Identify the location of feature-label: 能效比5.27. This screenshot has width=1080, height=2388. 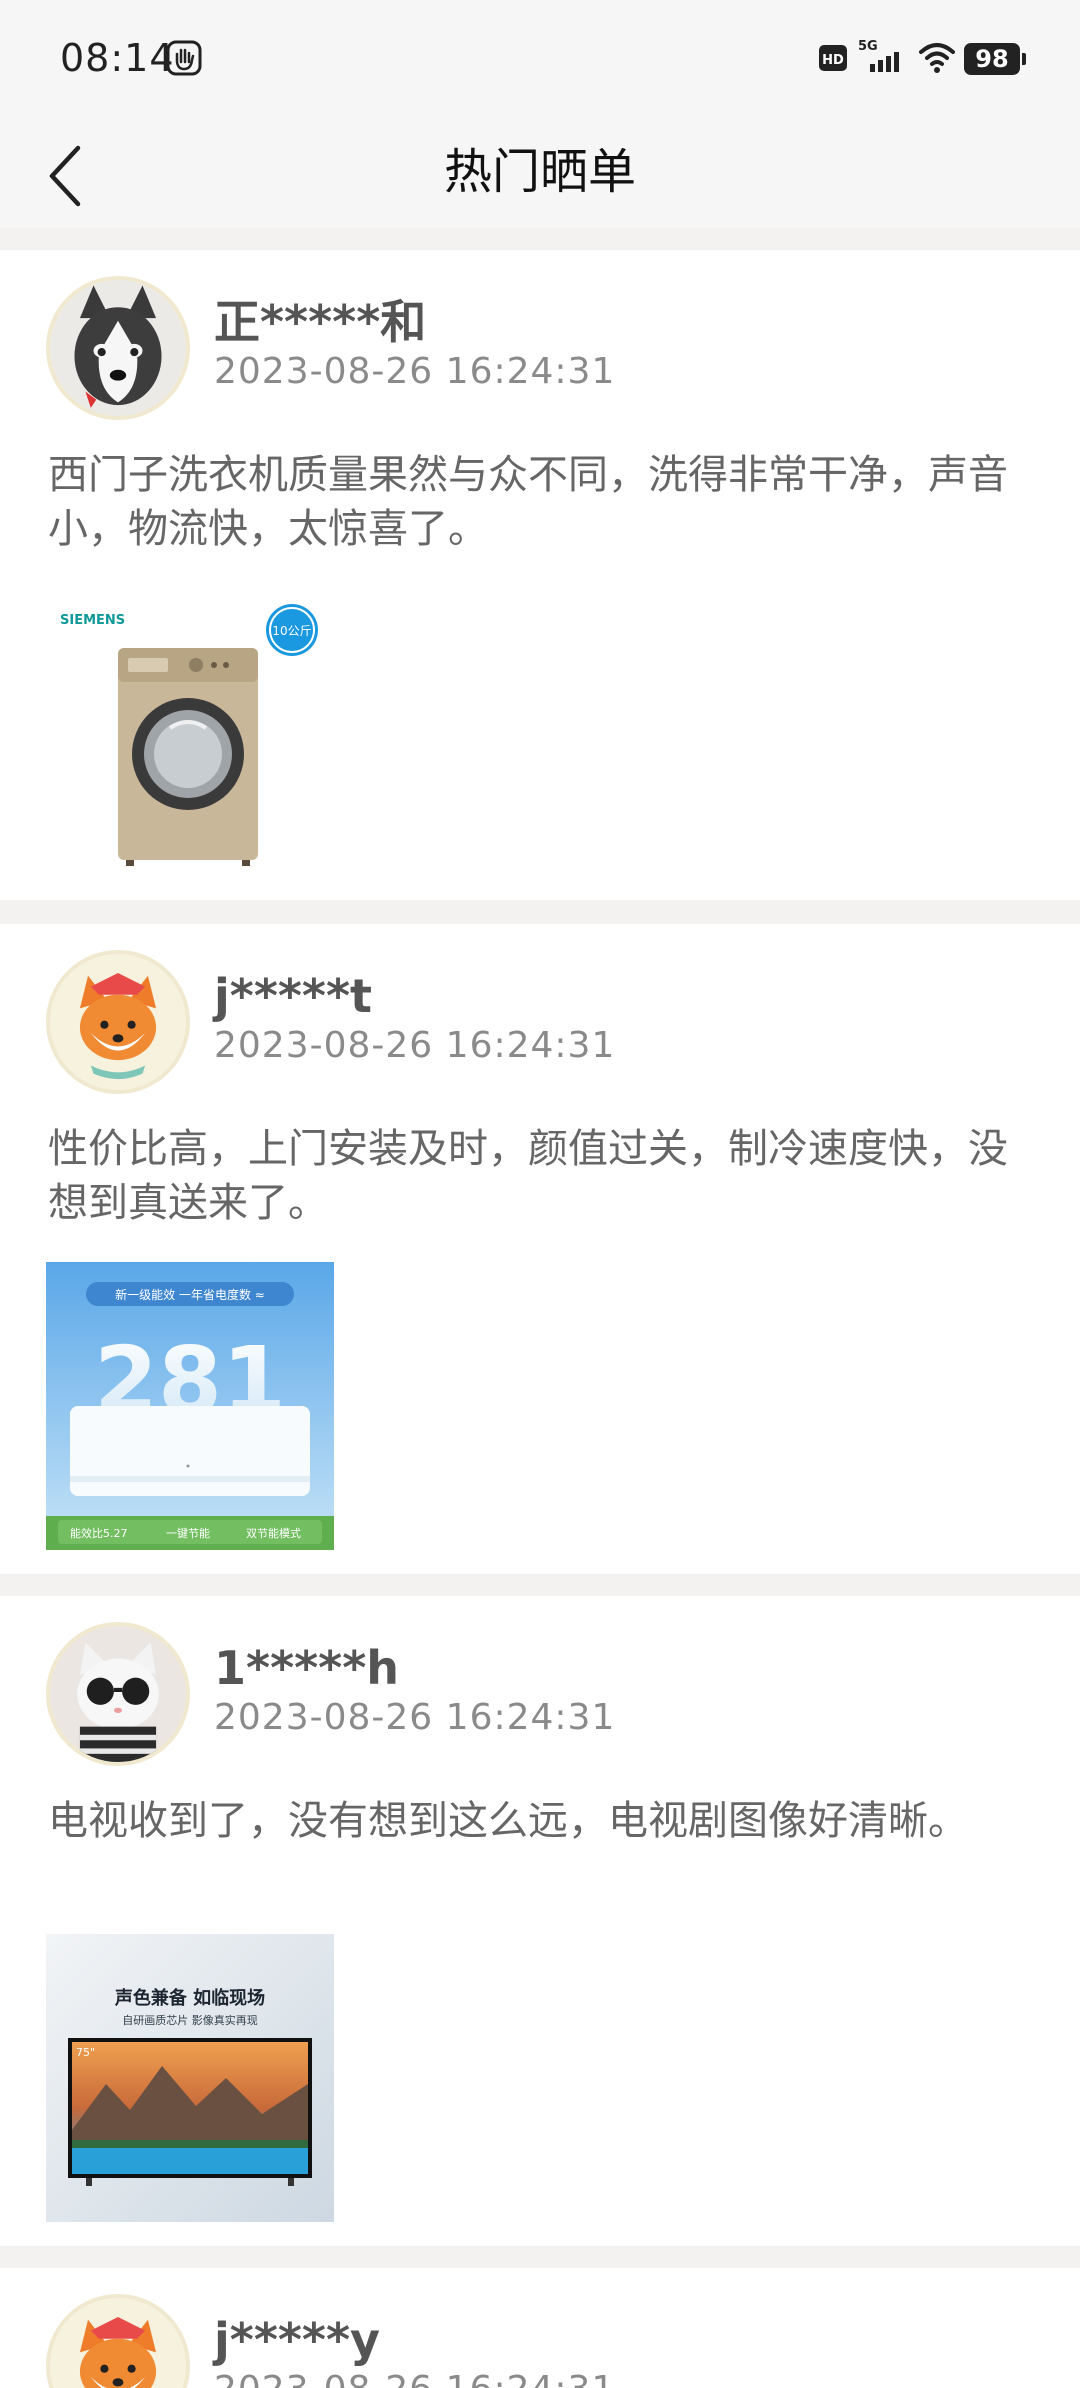
(99, 1533).